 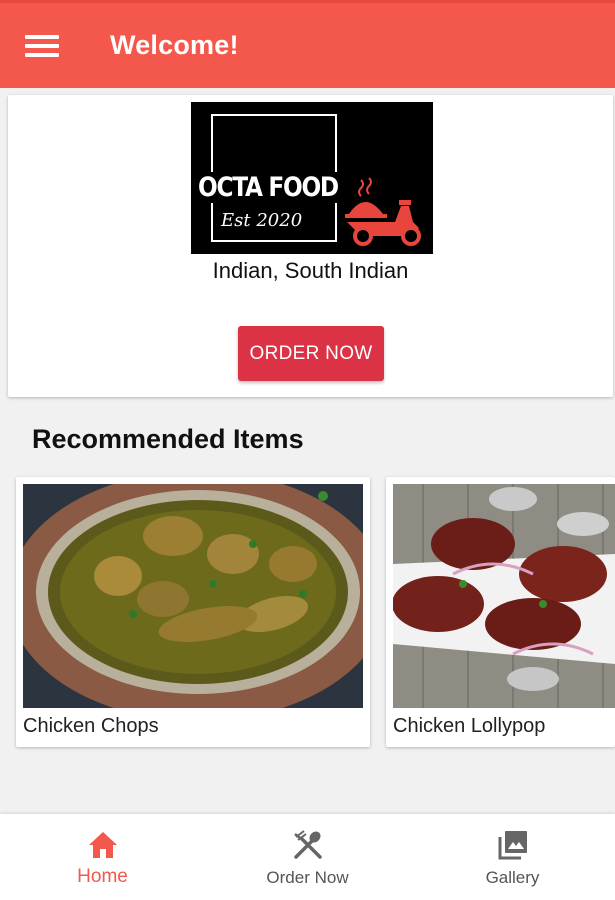 What do you see at coordinates (310, 270) in the screenshot?
I see `cuisine-text: Indian, South Indian` at bounding box center [310, 270].